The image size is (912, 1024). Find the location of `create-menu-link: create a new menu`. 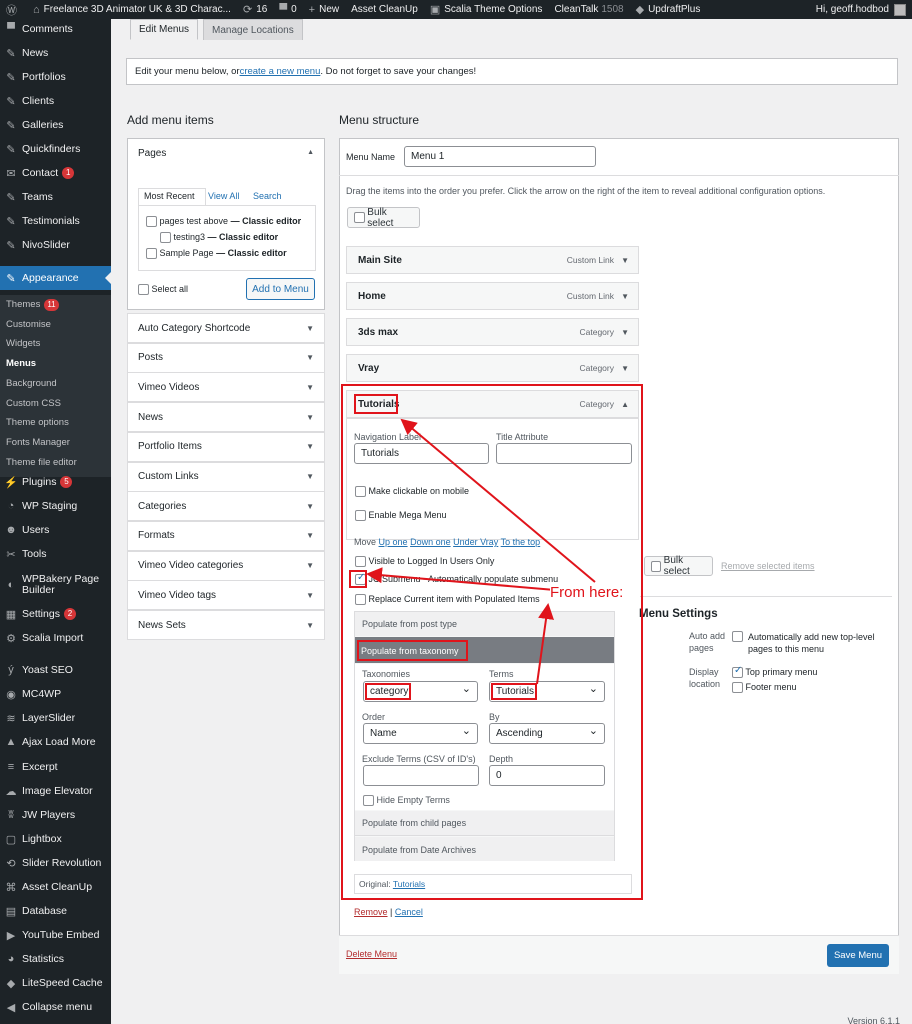

create-menu-link: create a new menu is located at coordinates (280, 71).